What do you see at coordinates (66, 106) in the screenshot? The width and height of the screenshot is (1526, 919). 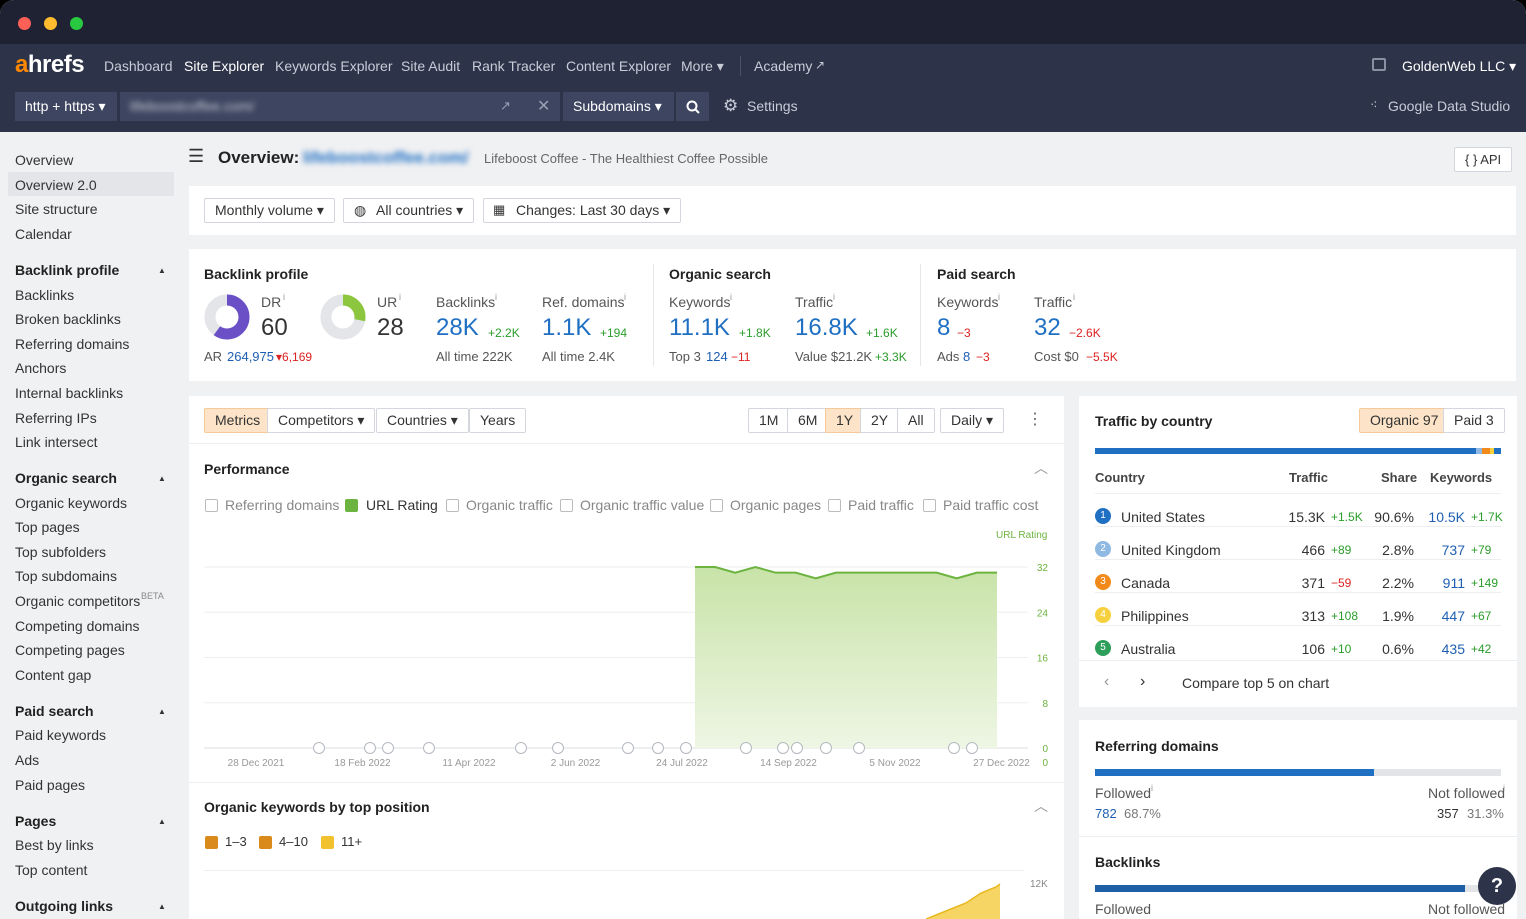 I see `protocol-select: http + https ▾` at bounding box center [66, 106].